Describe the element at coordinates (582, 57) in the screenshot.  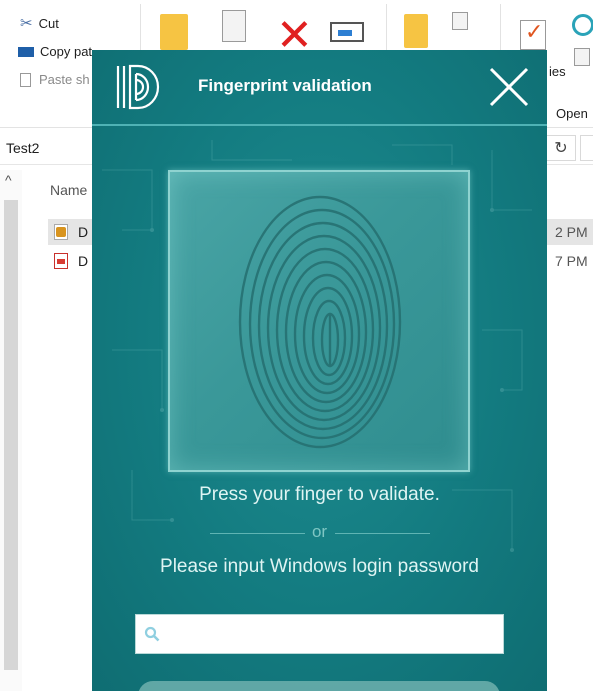
I see `edit-icon` at that location.